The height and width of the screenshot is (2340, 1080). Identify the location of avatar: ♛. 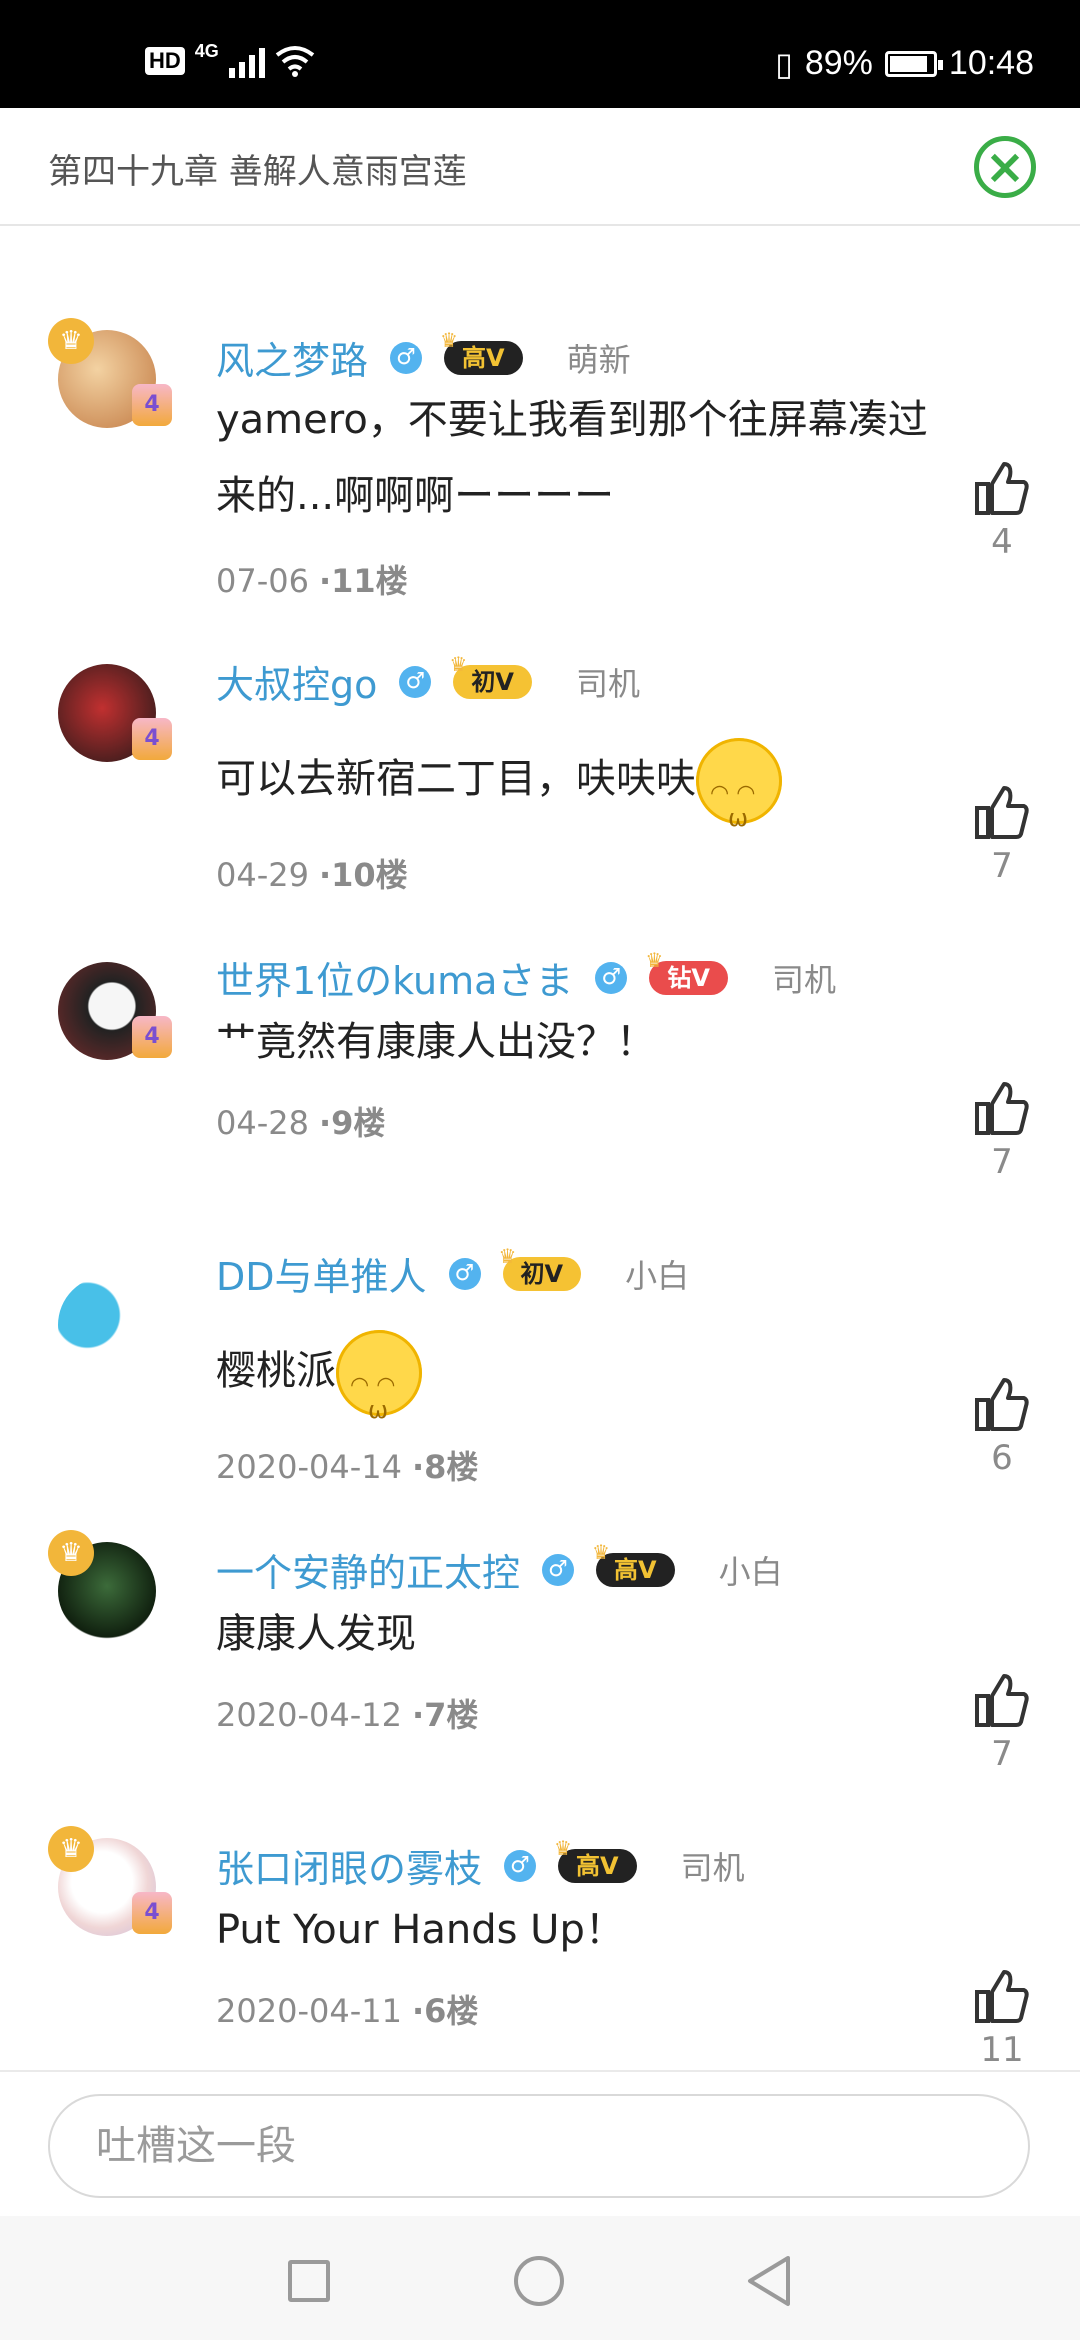
(102, 1585).